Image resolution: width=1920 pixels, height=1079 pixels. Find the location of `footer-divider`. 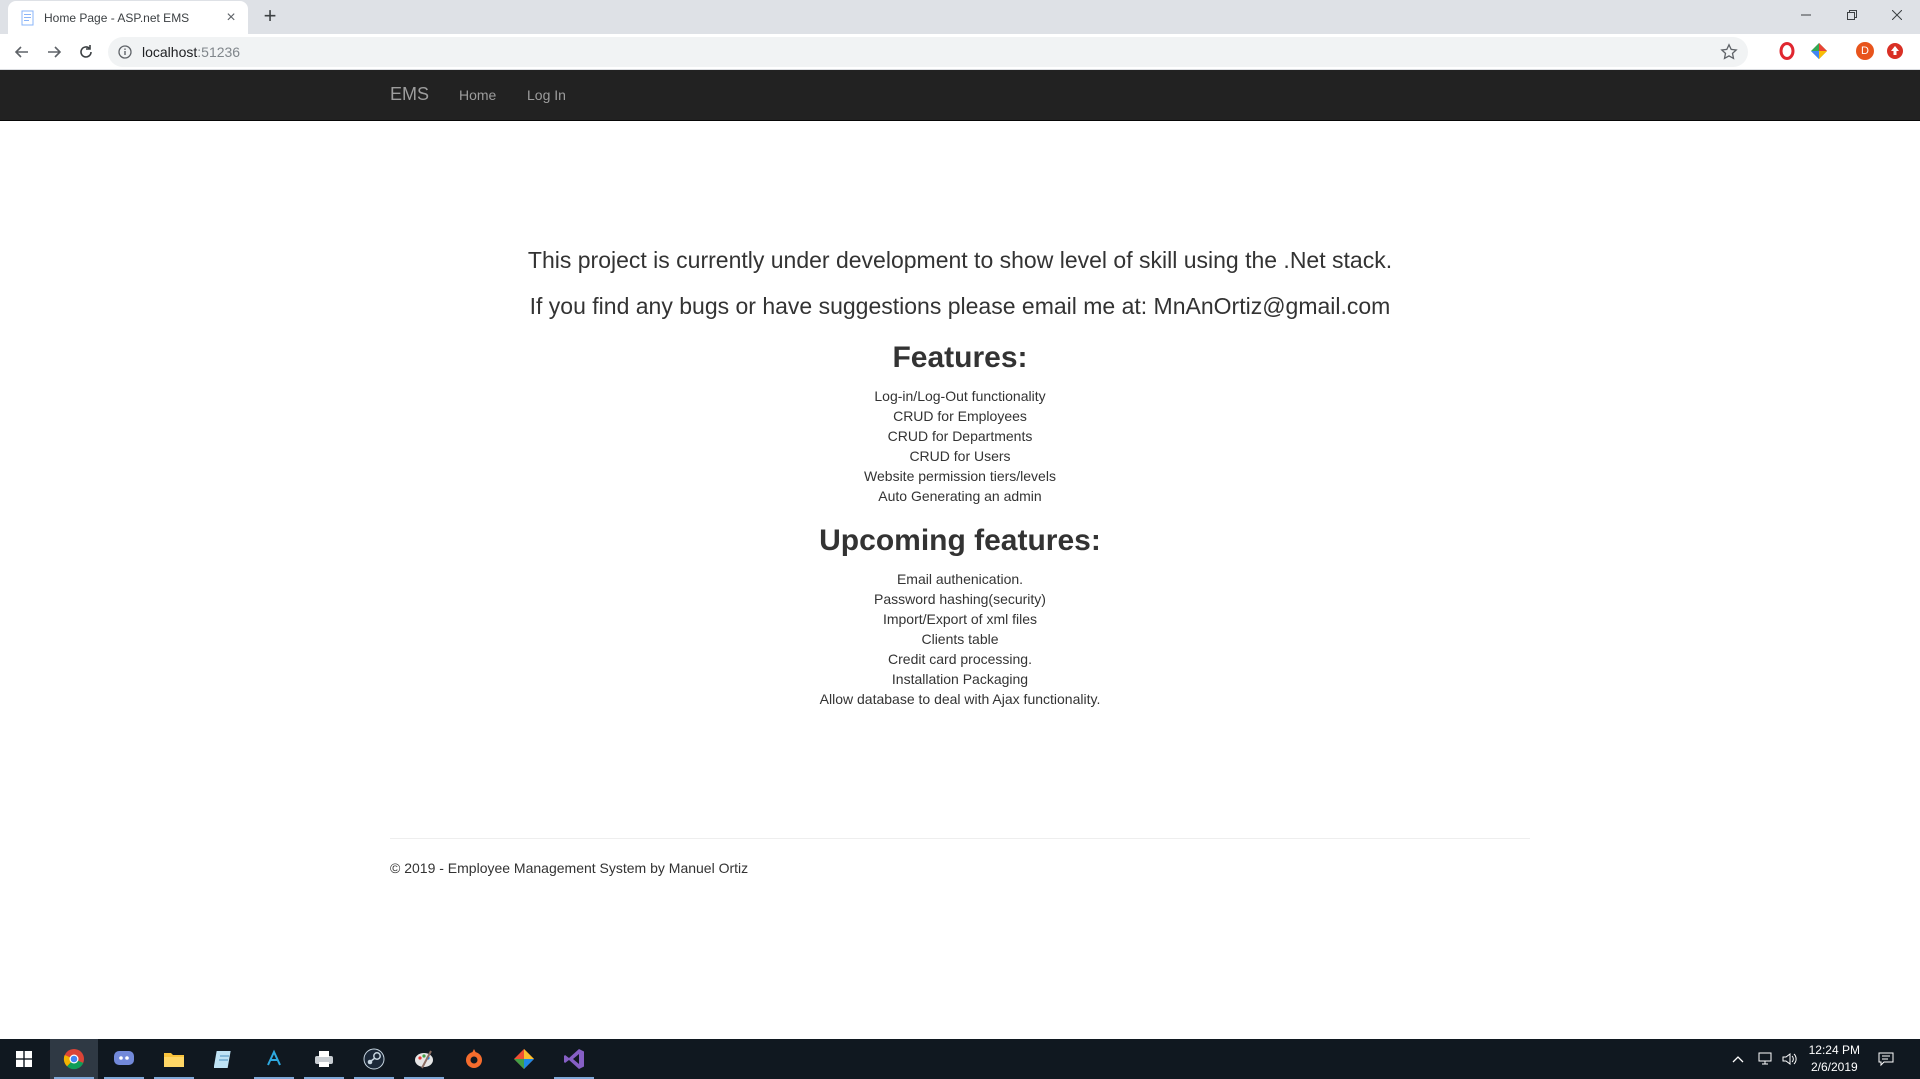

footer-divider is located at coordinates (960, 838).